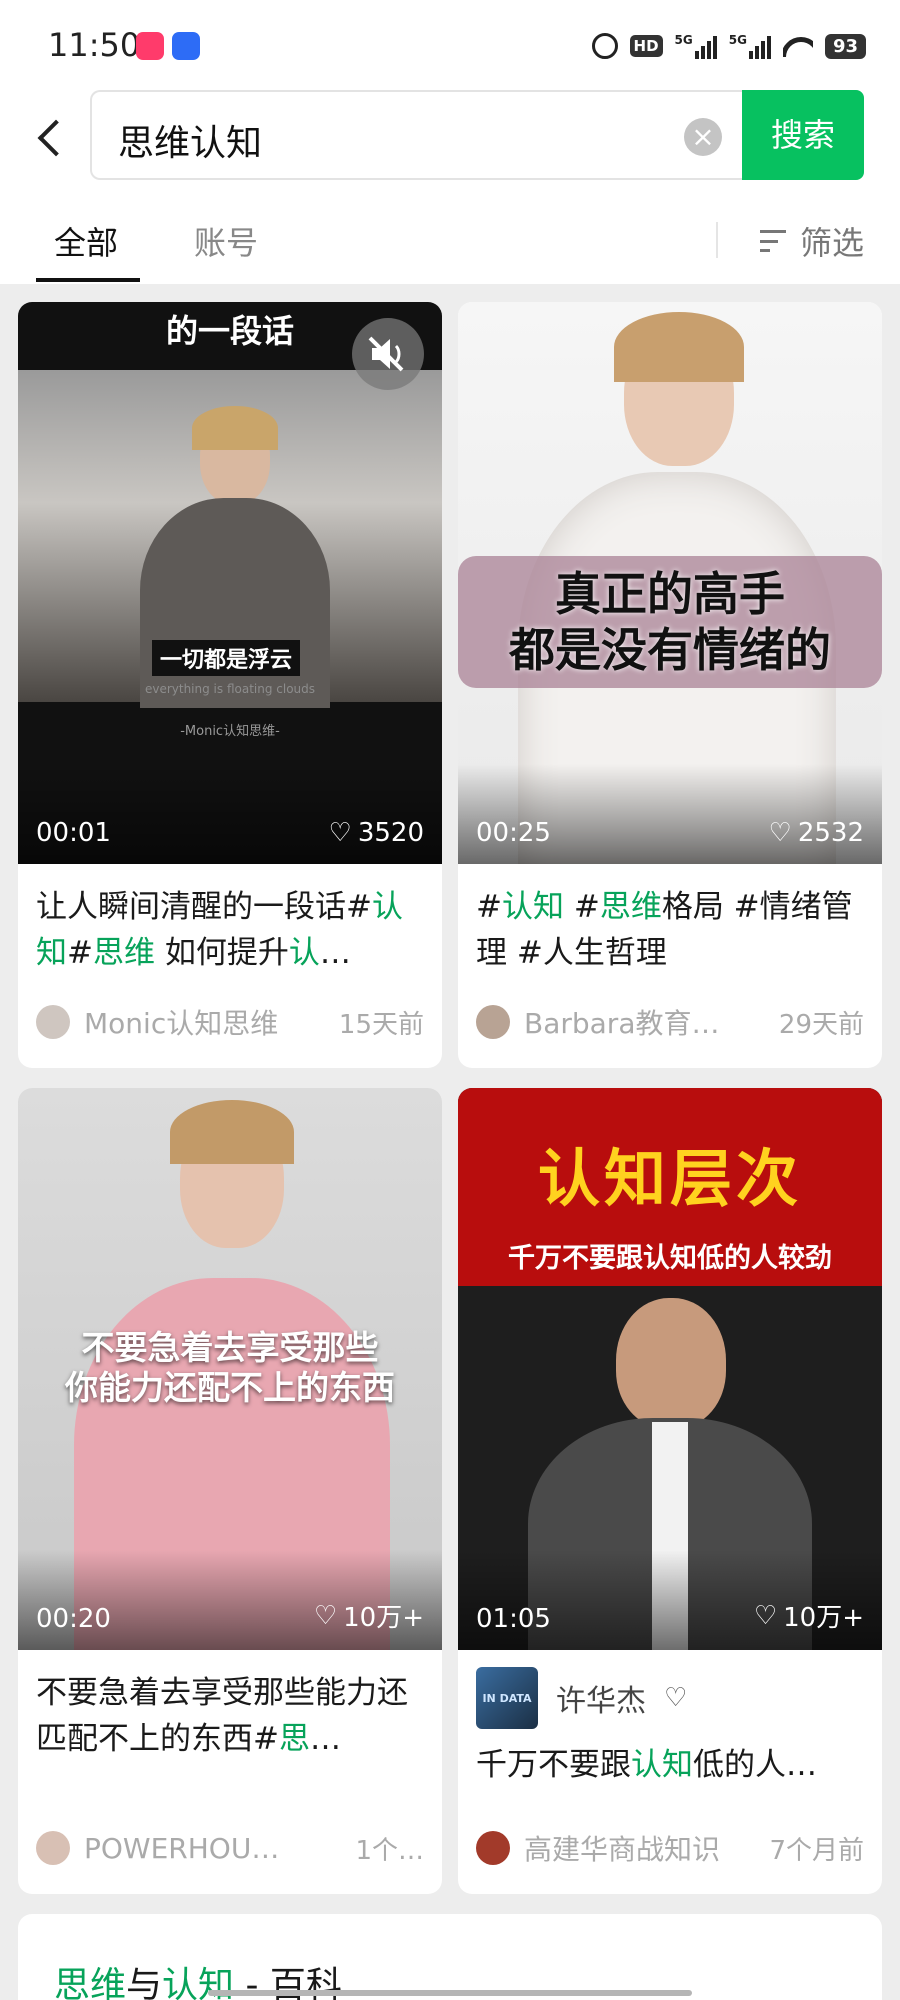  What do you see at coordinates (235, 603) in the screenshot?
I see `person-body` at bounding box center [235, 603].